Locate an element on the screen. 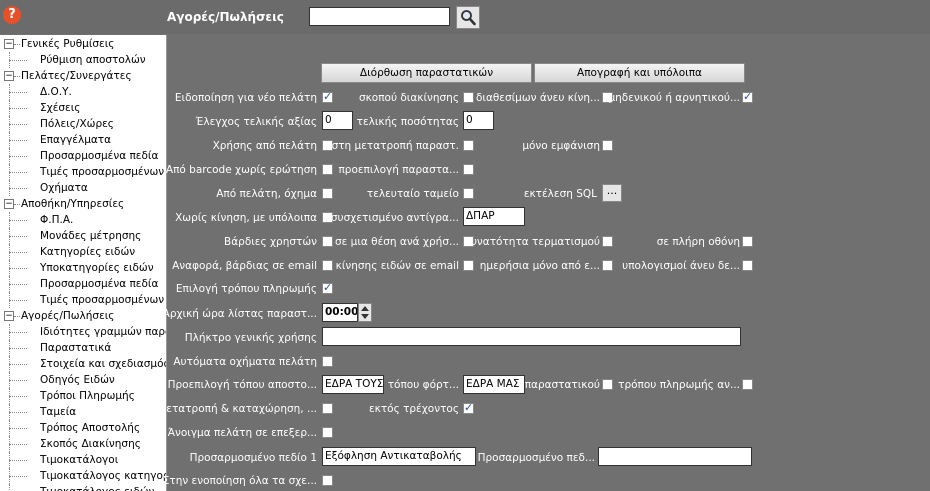 This screenshot has width=930, height=491. item-move-email-label: κίνησης ειδών σε email is located at coordinates (397, 266).